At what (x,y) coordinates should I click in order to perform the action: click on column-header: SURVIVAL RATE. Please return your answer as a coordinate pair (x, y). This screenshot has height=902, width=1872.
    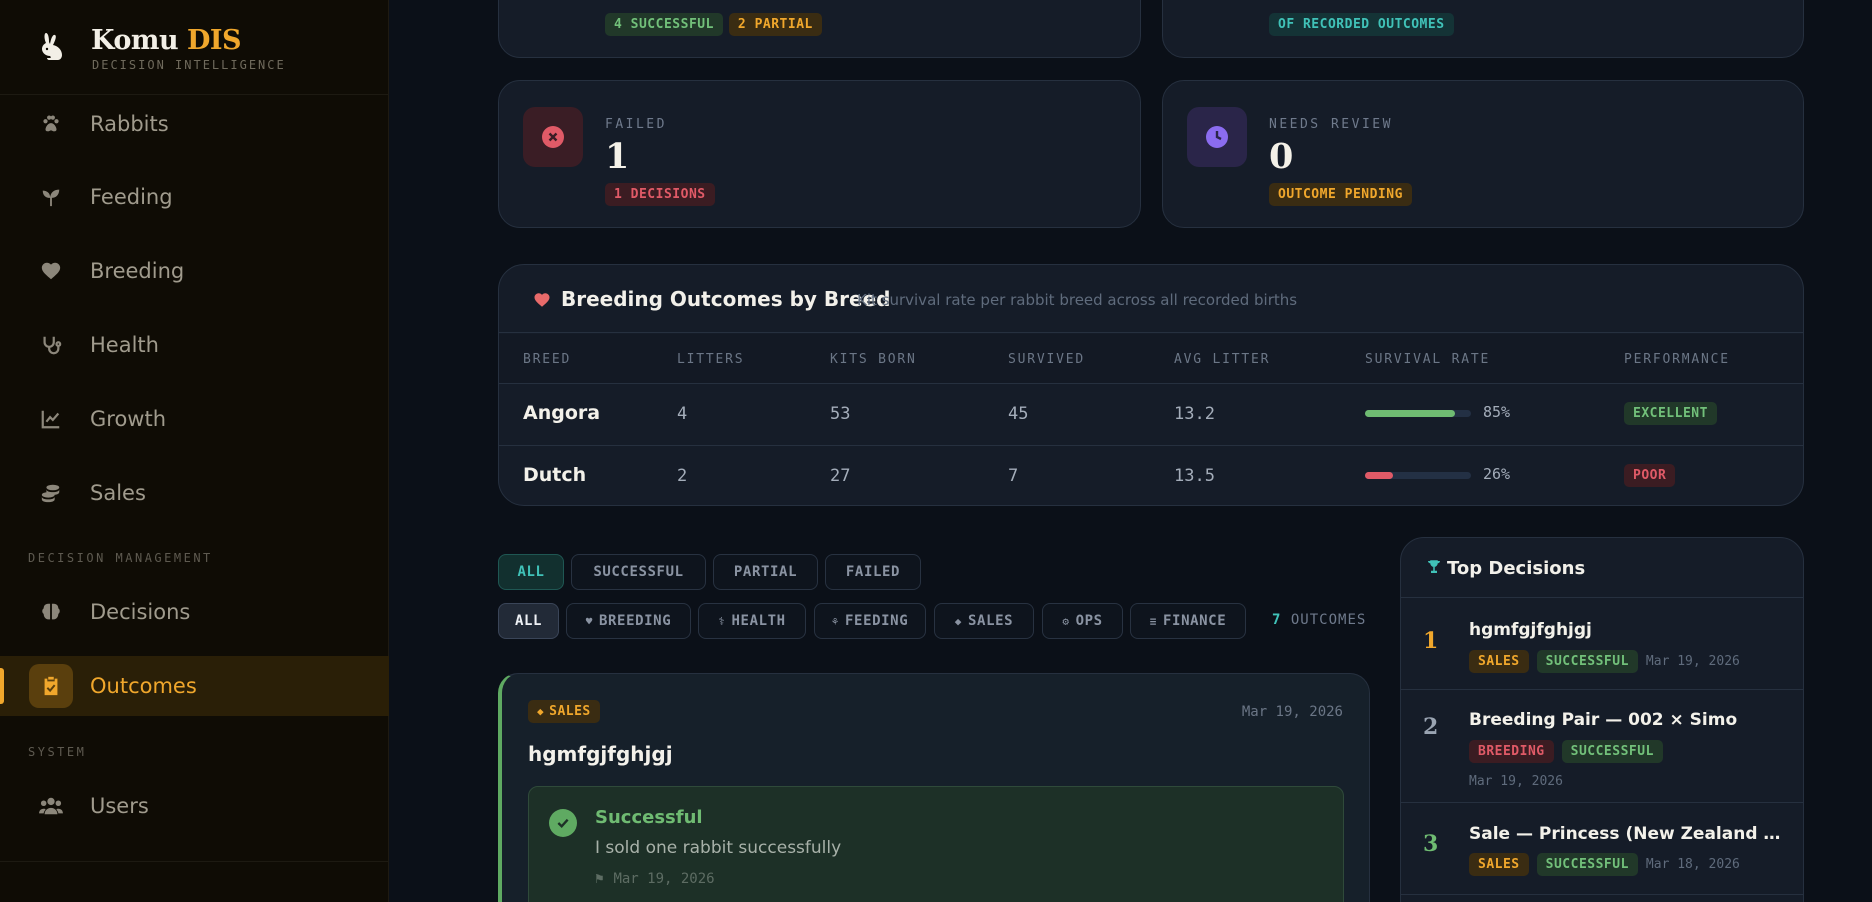
    Looking at the image, I should click on (1427, 359).